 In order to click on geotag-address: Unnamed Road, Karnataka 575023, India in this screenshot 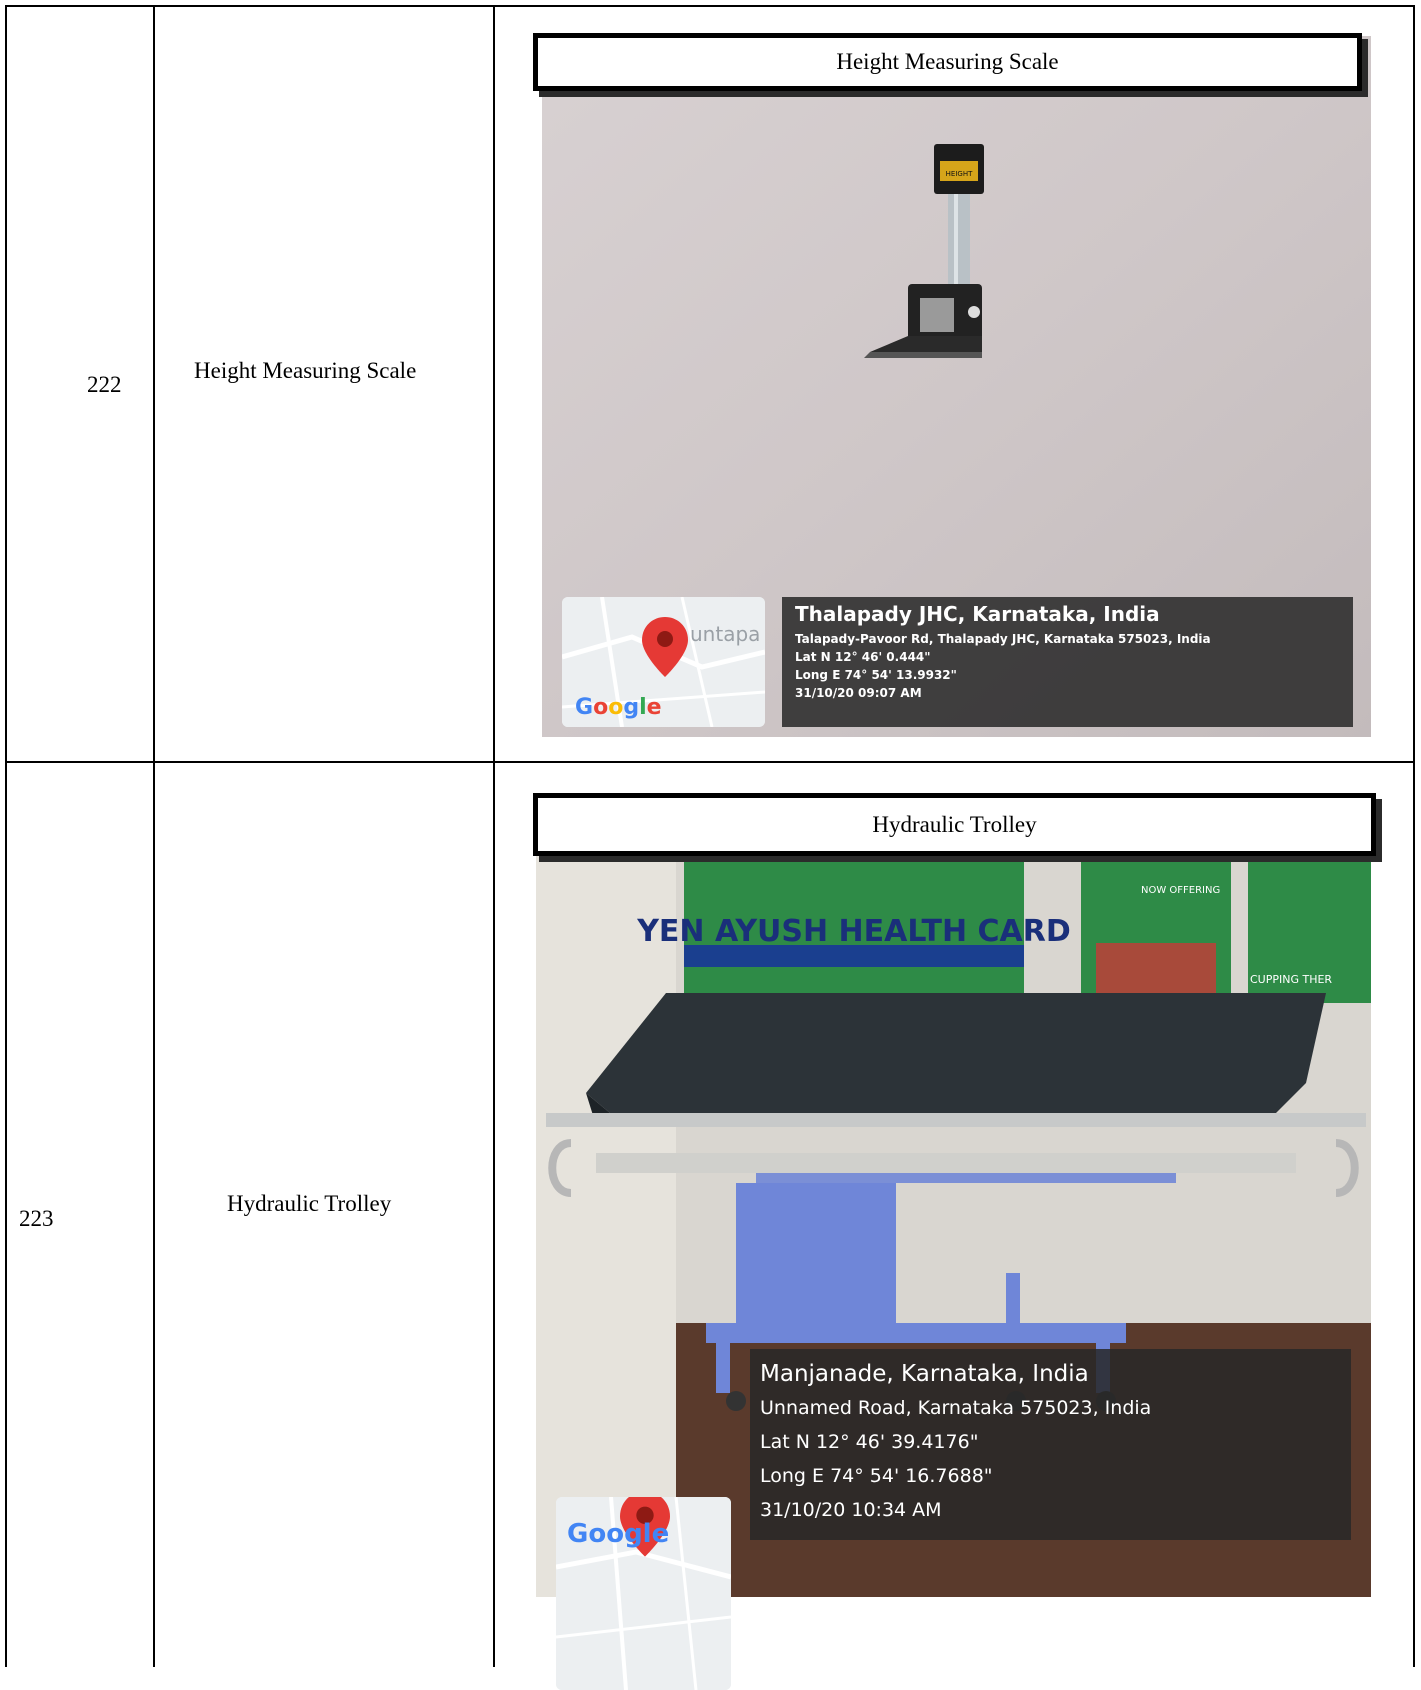, I will do `click(956, 1408)`.